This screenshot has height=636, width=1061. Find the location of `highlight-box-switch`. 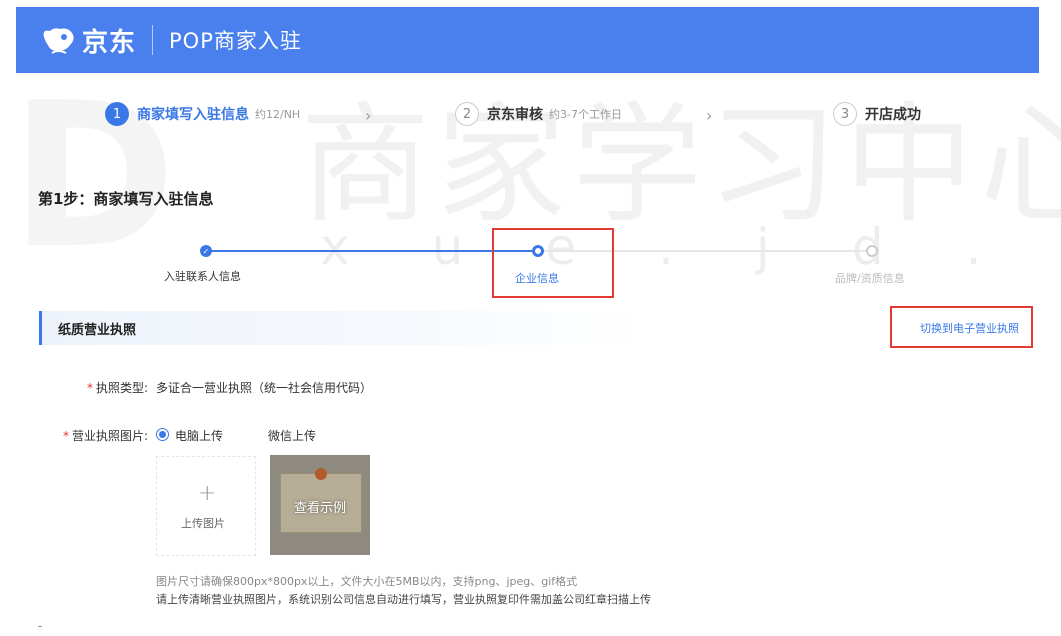

highlight-box-switch is located at coordinates (961, 327).